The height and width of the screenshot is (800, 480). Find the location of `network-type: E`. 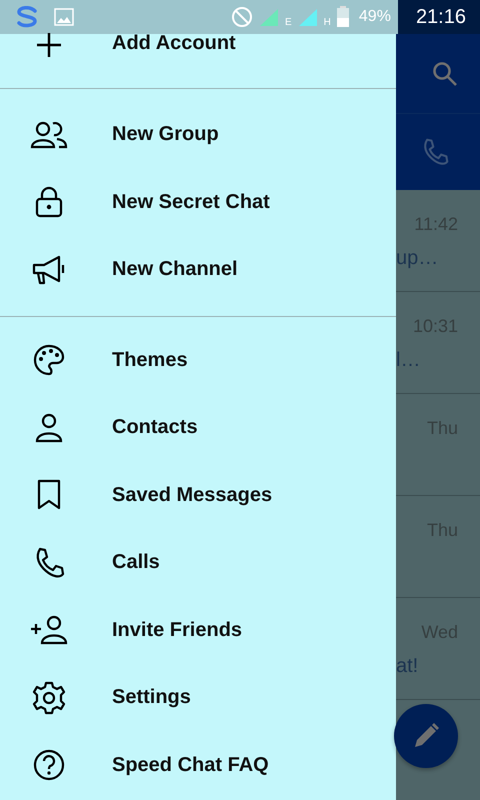

network-type: E is located at coordinates (288, 23).